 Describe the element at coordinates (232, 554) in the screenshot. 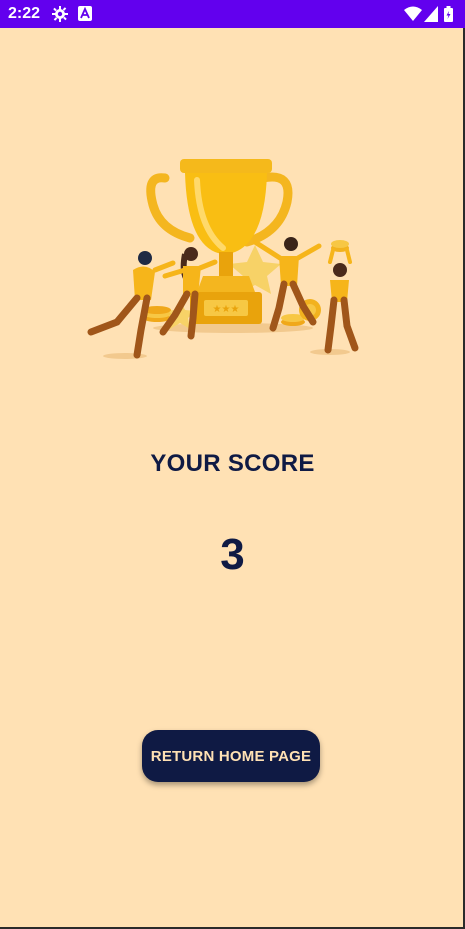

I see `score-value: 3` at that location.